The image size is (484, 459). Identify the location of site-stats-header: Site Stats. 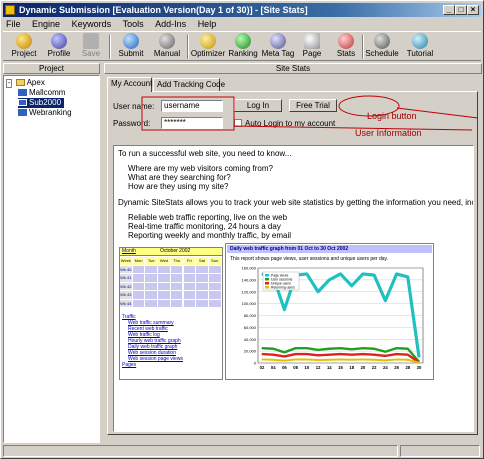
(293, 68).